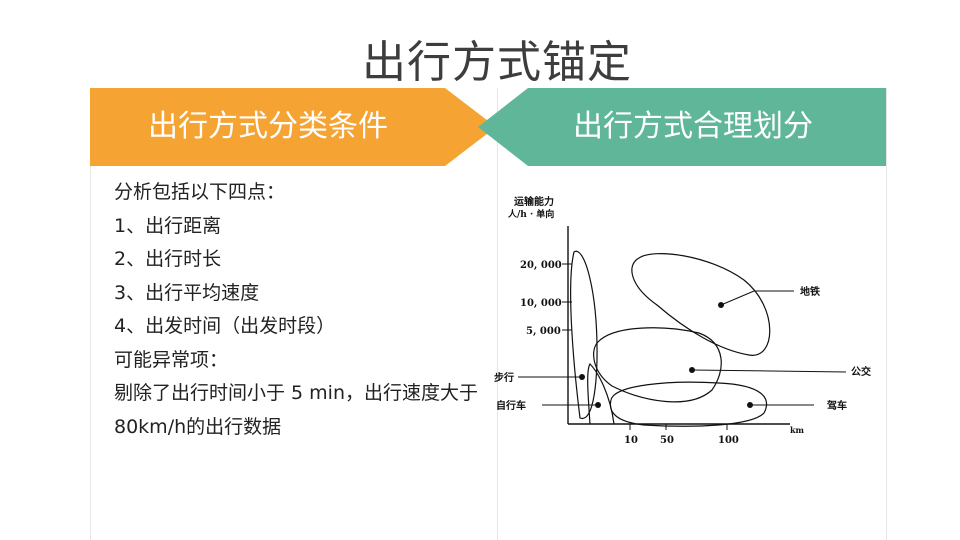 Image resolution: width=960 pixels, height=540 pixels. I want to click on list-item: 4、出发时间（出发时段）, so click(225, 326).